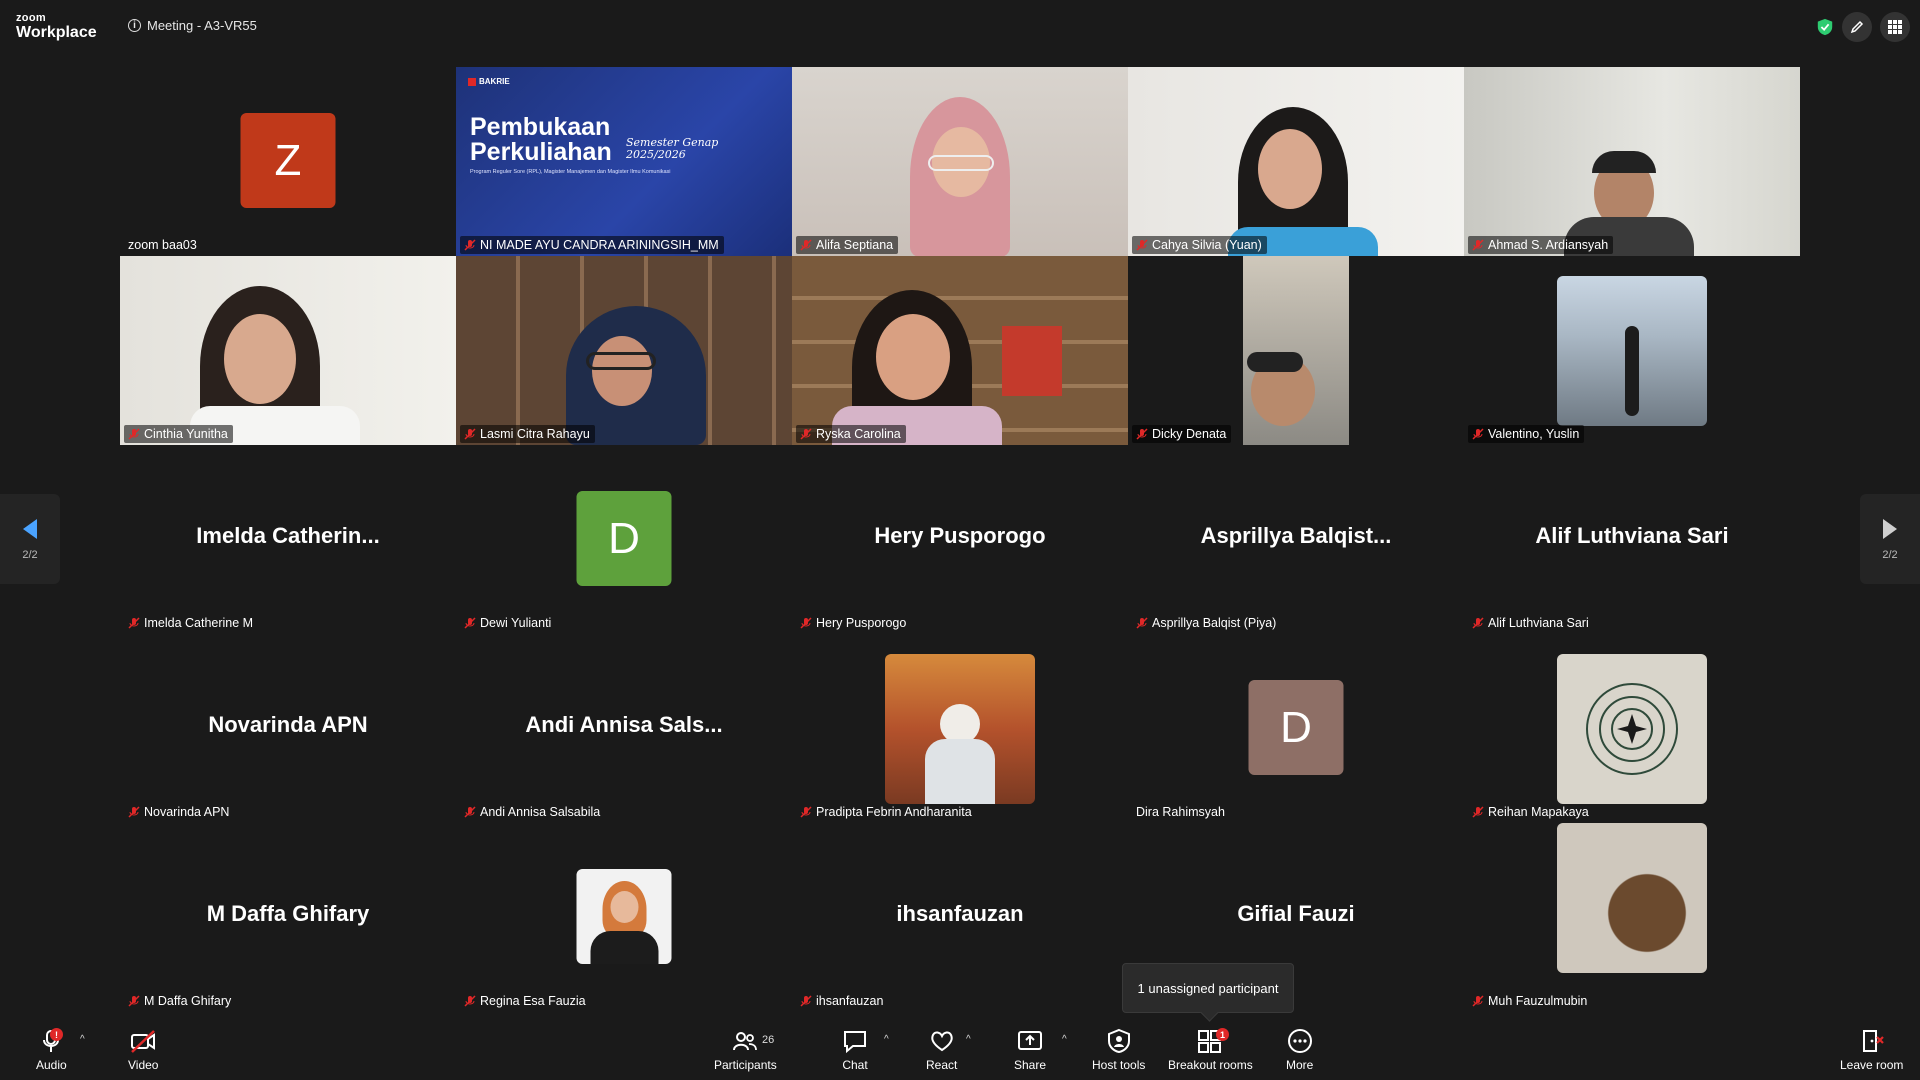 This screenshot has width=1920, height=1080. What do you see at coordinates (858, 434) in the screenshot?
I see `participant-name: Ryska Carolina` at bounding box center [858, 434].